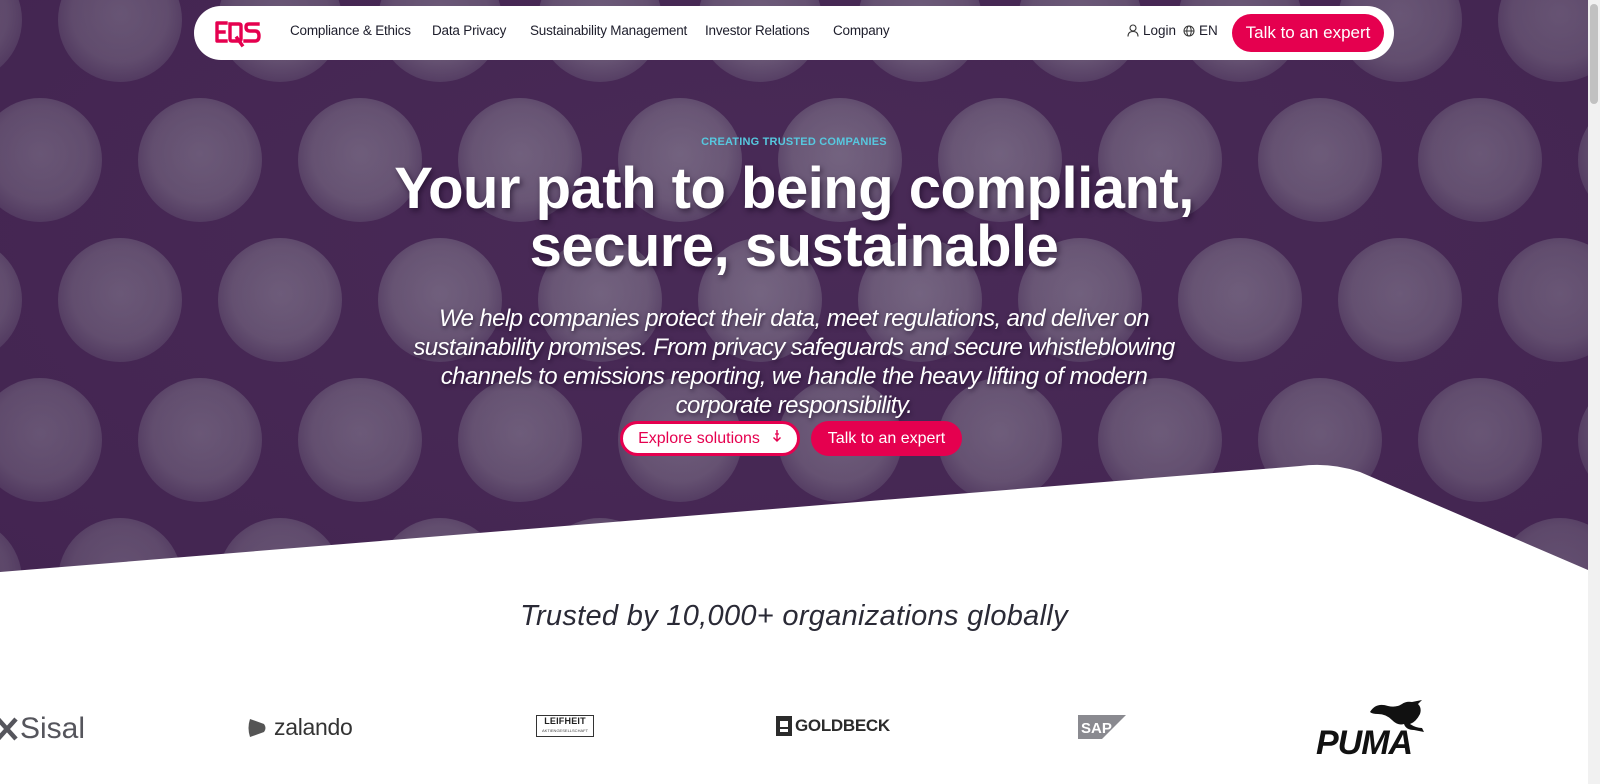  What do you see at coordinates (777, 438) in the screenshot?
I see `arrow-down-icon` at bounding box center [777, 438].